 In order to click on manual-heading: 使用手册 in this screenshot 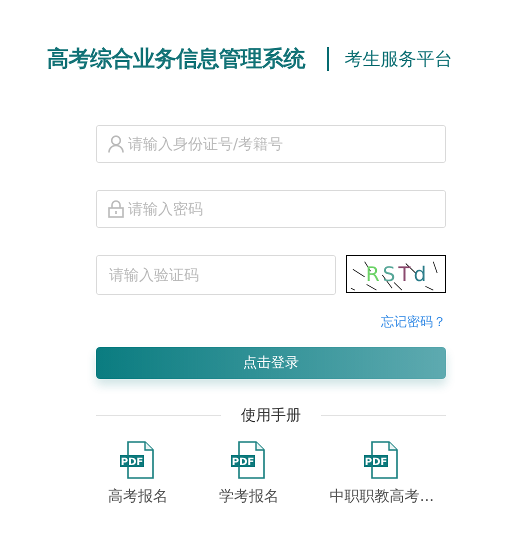, I will do `click(271, 415)`.